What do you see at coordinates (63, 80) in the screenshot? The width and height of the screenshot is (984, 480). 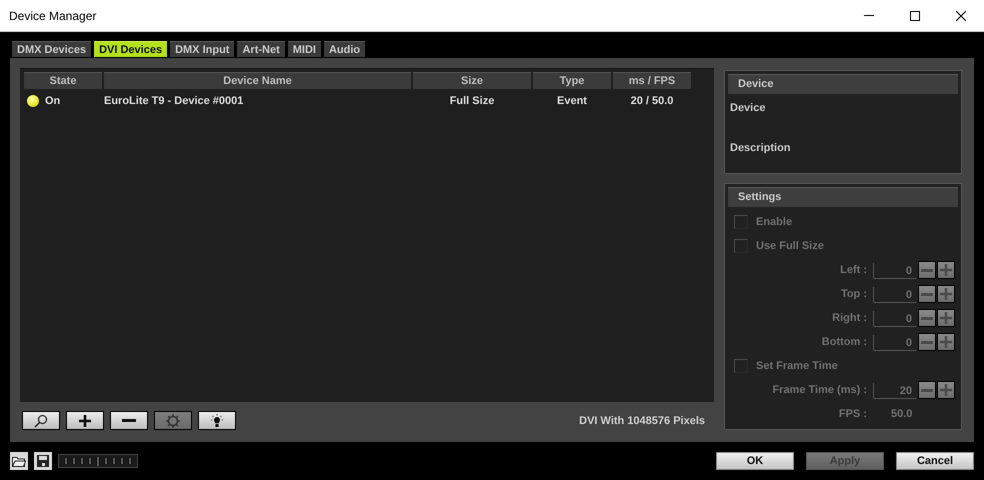 I see `column-header: State` at bounding box center [63, 80].